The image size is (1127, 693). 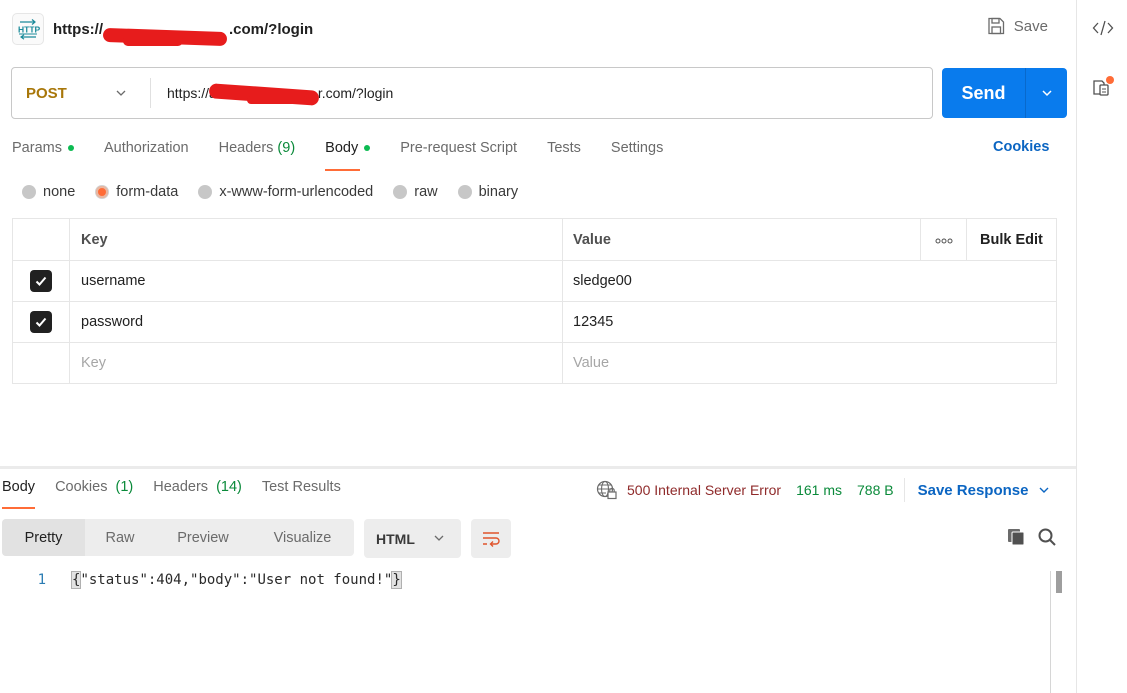 I want to click on radio-indicator-selected, so click(x=102, y=192).